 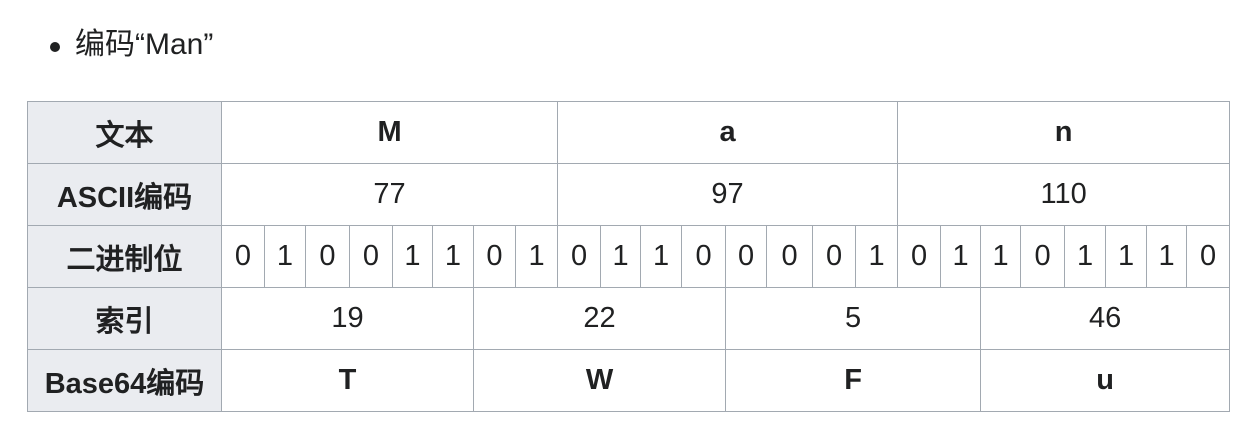 What do you see at coordinates (728, 194) in the screenshot?
I see `ascii-code-cell: 97` at bounding box center [728, 194].